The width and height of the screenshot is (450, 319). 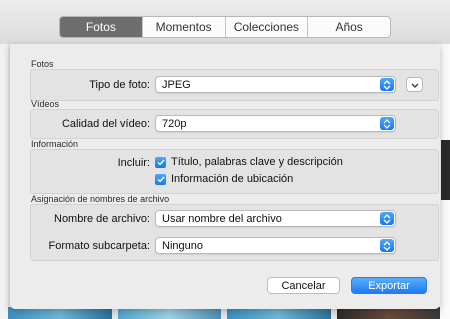 I want to click on photo-type-value: JPEG, so click(x=176, y=85).